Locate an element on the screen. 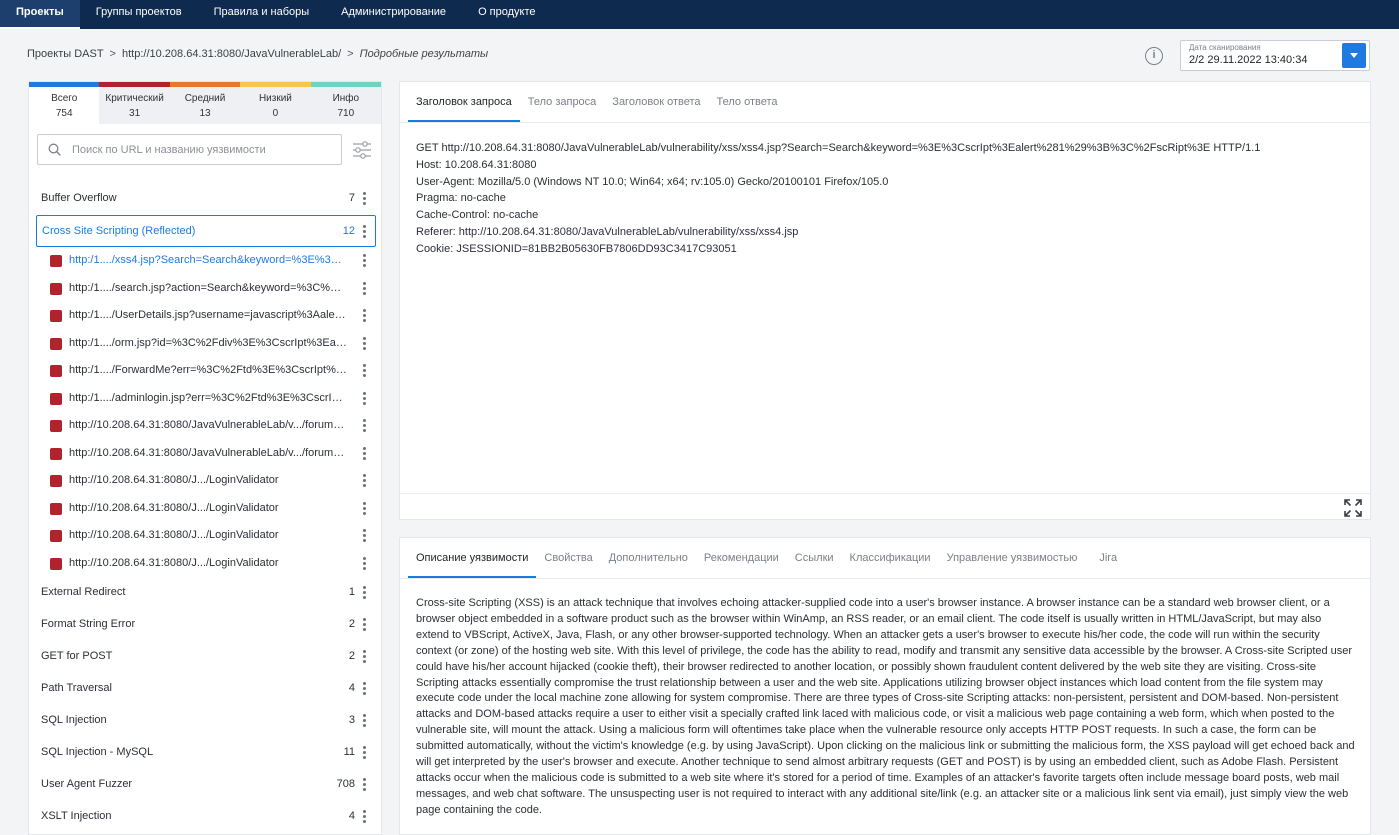 The width and height of the screenshot is (1399, 835). severity-count: 754 is located at coordinates (64, 113).